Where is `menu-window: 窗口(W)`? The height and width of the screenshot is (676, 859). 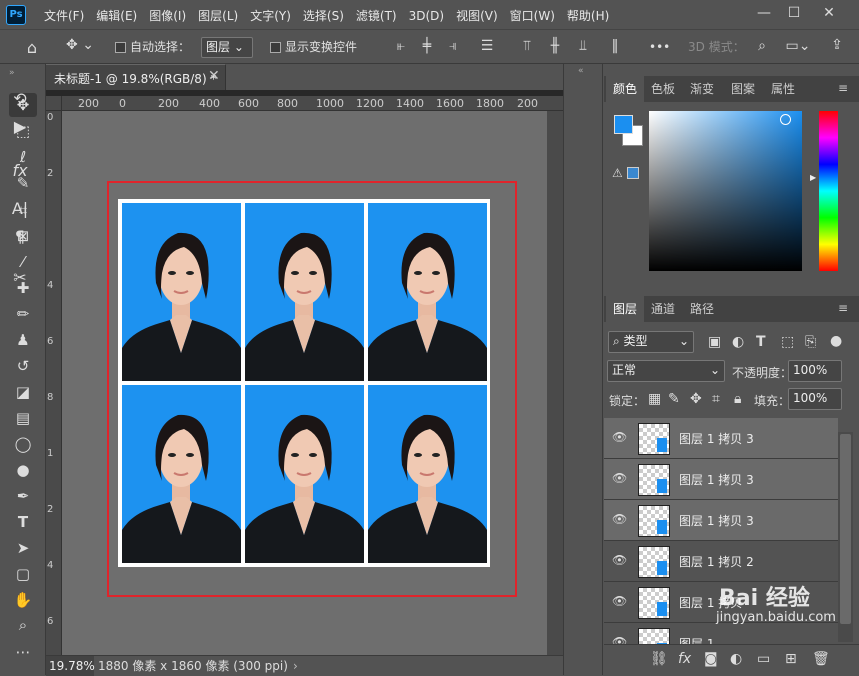
menu-window: 窗口(W) is located at coordinates (532, 16).